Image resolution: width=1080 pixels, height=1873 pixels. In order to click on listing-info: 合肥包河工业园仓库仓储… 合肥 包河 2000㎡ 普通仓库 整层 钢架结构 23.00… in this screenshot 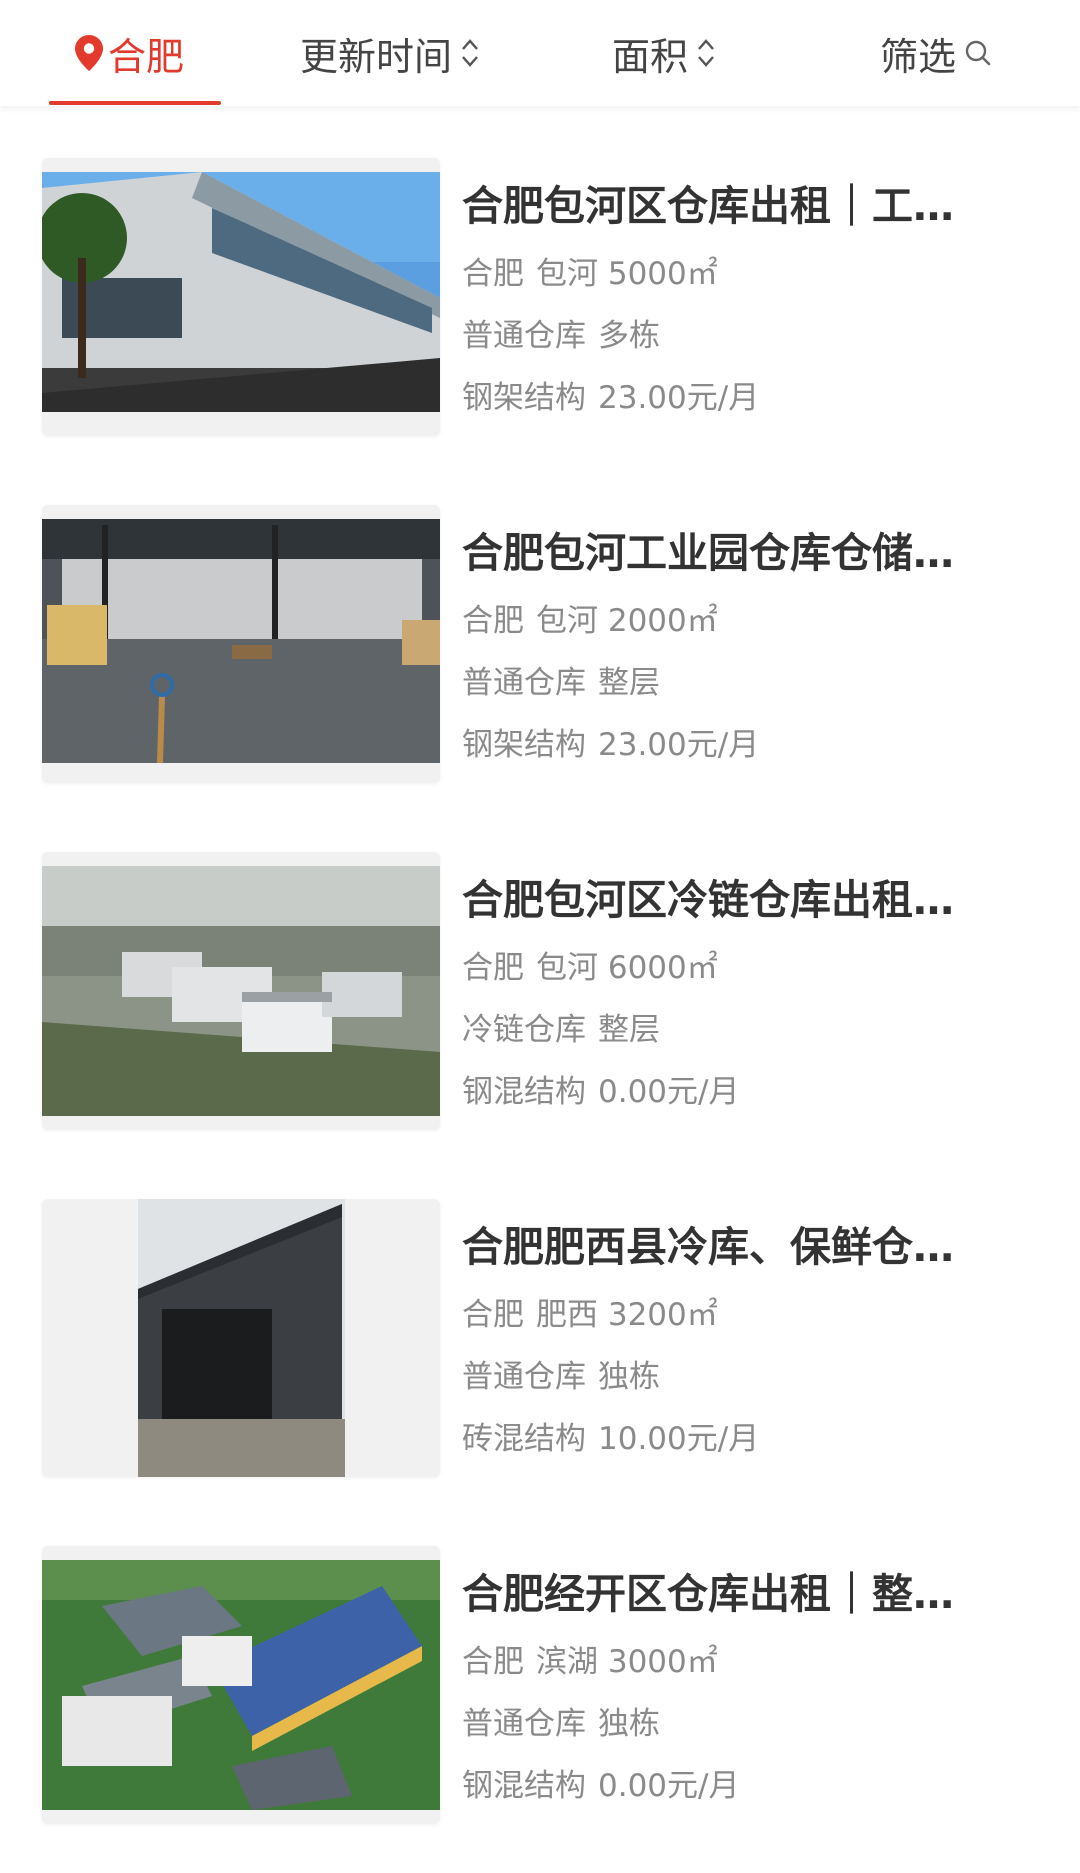, I will do `click(752, 635)`.